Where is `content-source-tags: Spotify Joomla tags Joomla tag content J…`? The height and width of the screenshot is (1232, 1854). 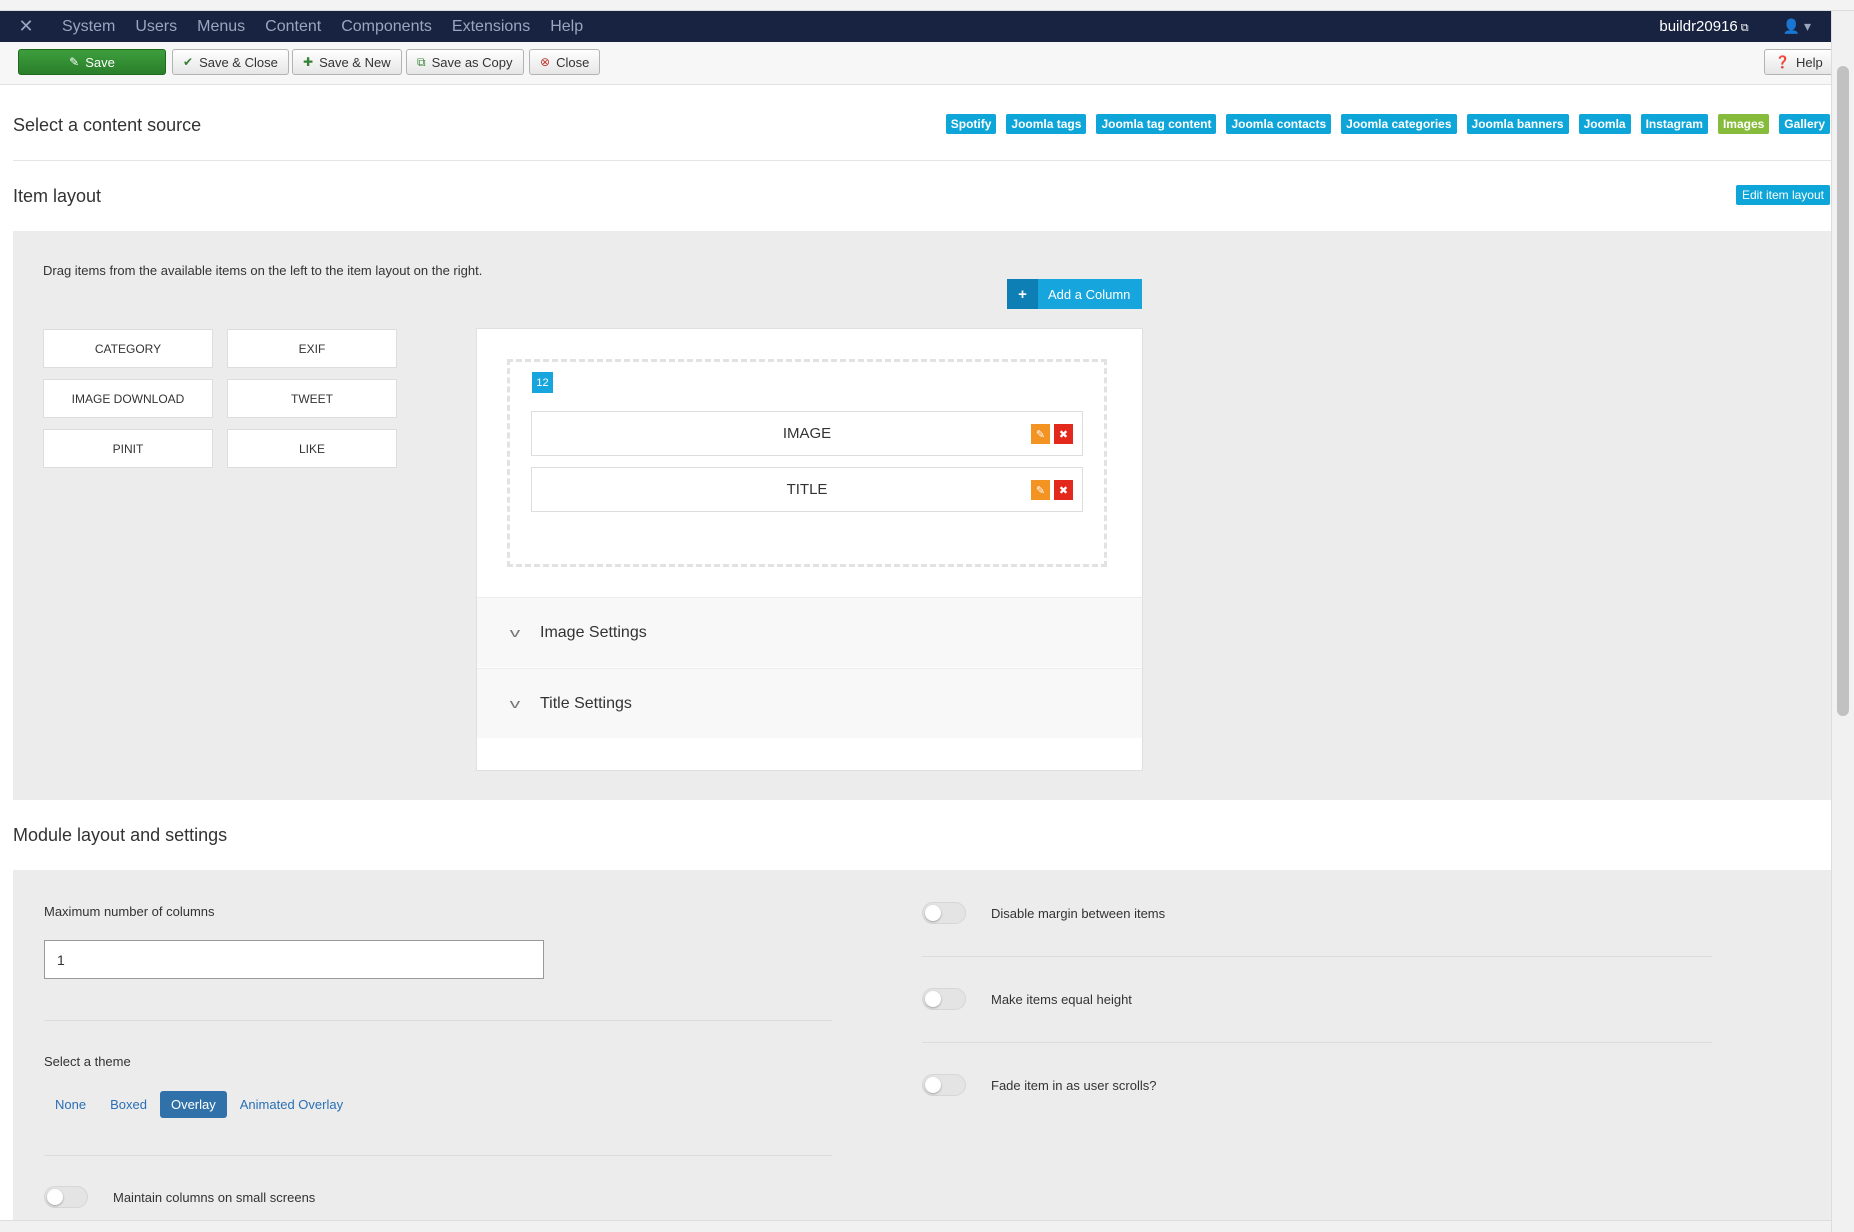 content-source-tags: Spotify Joomla tags Joomla tag content J… is located at coordinates (1387, 124).